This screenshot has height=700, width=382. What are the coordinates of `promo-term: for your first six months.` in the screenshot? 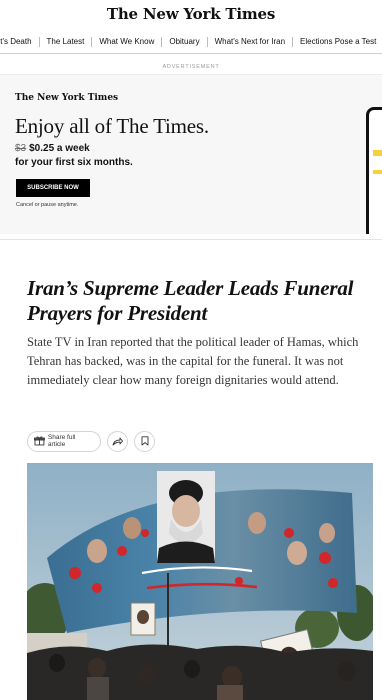 It's located at (74, 162).